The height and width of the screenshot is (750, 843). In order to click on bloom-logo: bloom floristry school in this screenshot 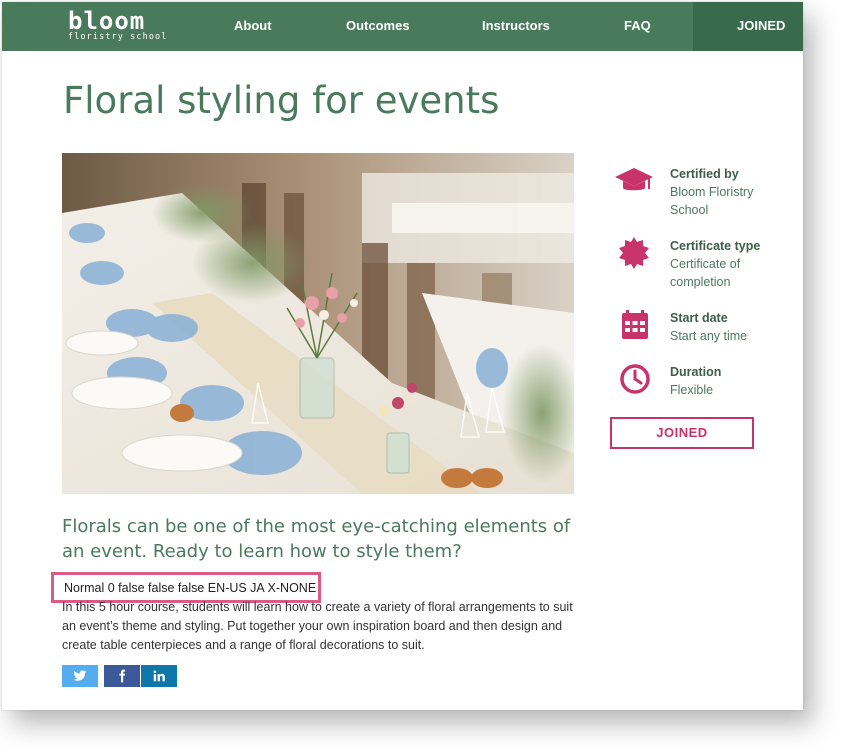, I will do `click(117, 25)`.